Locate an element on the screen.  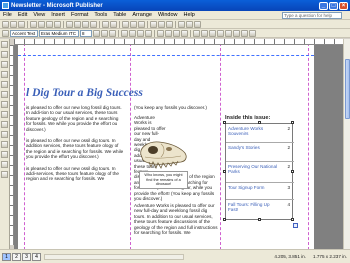
cut-icon is located at coordinates (69, 24).